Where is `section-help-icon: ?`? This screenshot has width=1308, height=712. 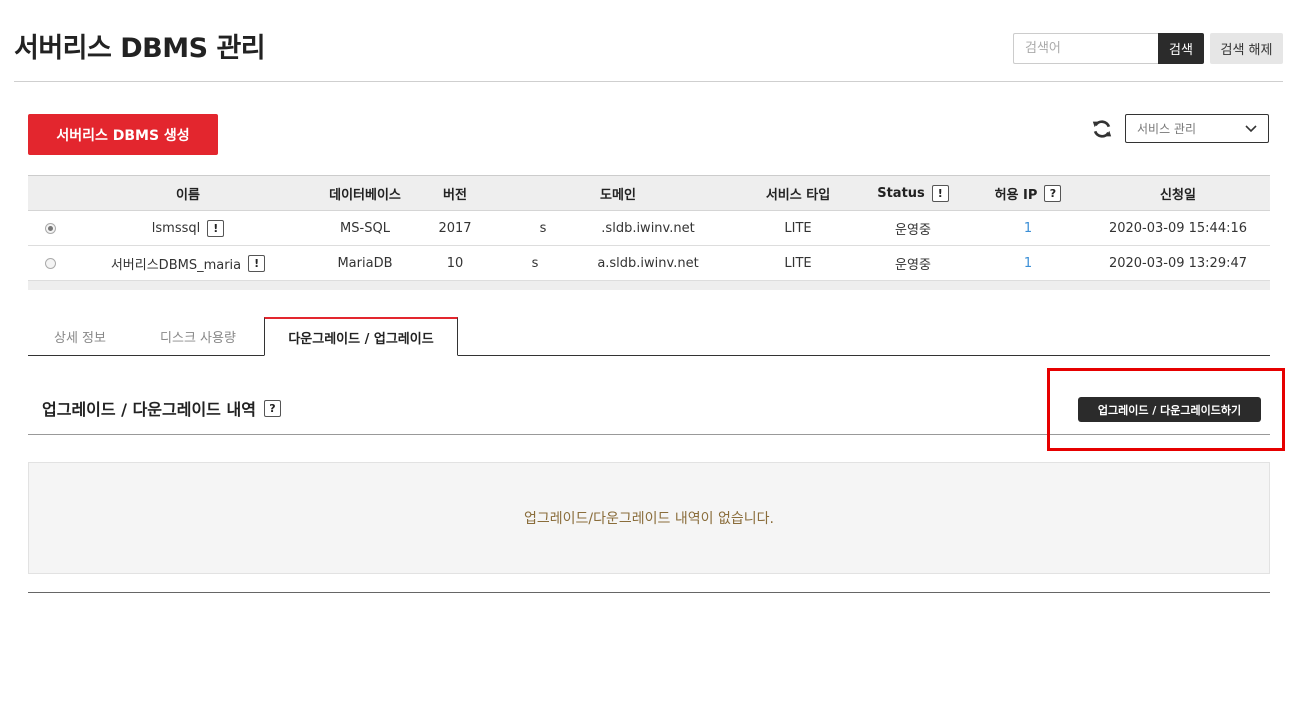
section-help-icon: ? is located at coordinates (272, 408).